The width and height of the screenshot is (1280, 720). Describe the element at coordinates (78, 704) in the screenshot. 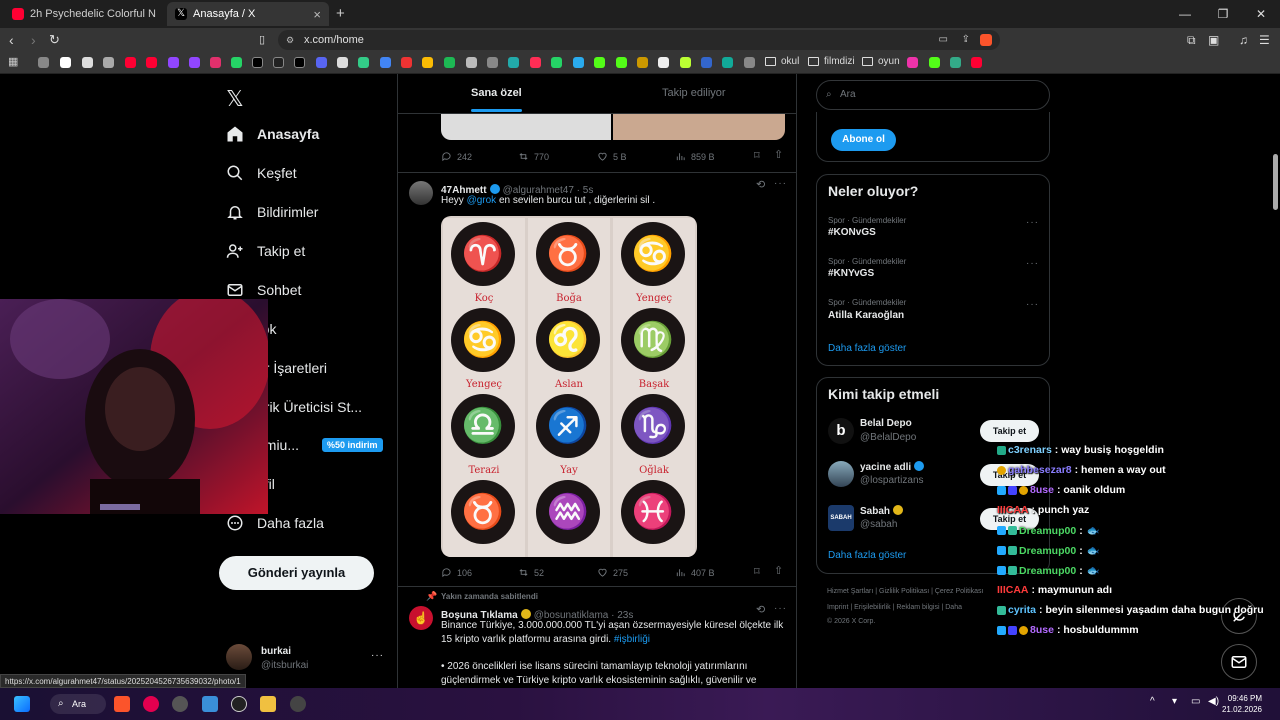

I see `taskbar-search: ⌕ Ara` at that location.